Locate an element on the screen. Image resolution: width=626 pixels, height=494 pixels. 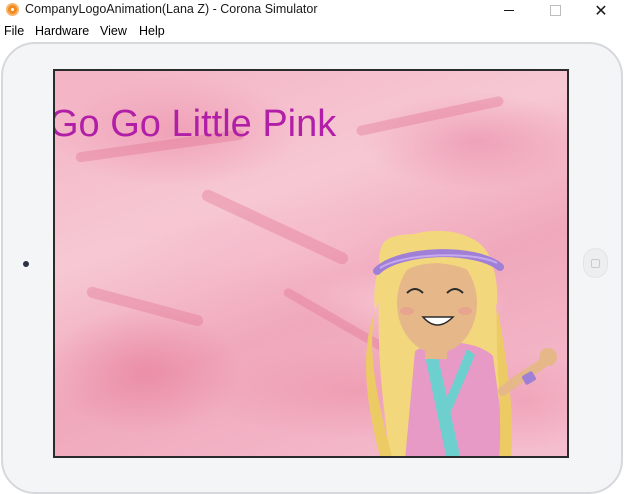
corona-app-icon is located at coordinates (12, 9).